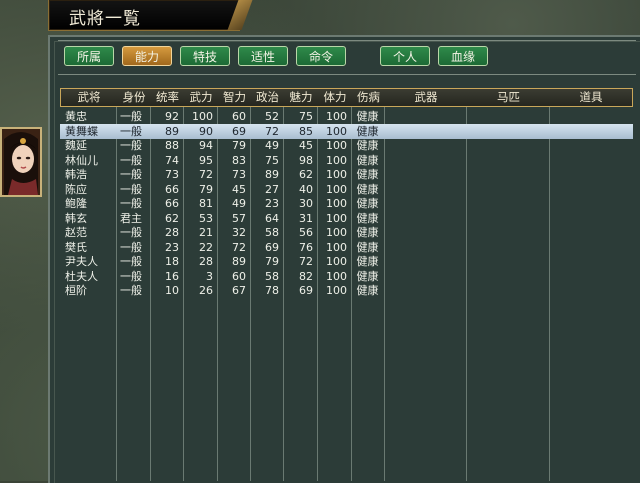  Describe the element at coordinates (206, 203) in the screenshot. I see `cell-war: 81` at that location.